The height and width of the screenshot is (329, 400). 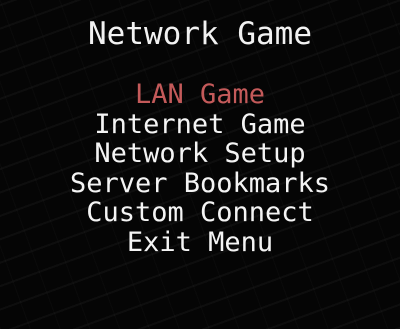 I want to click on menu-item-internet-game: Internet Game, so click(x=200, y=124).